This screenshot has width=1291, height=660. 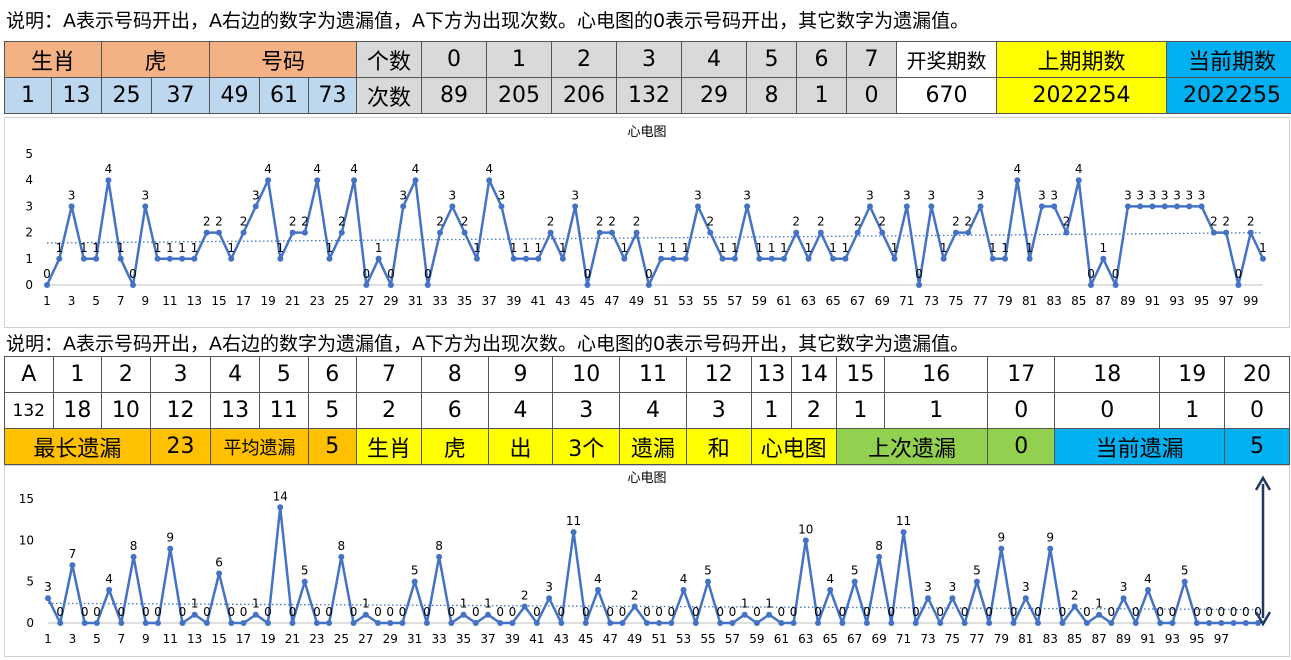 I want to click on header-0: 0, so click(x=454, y=59).